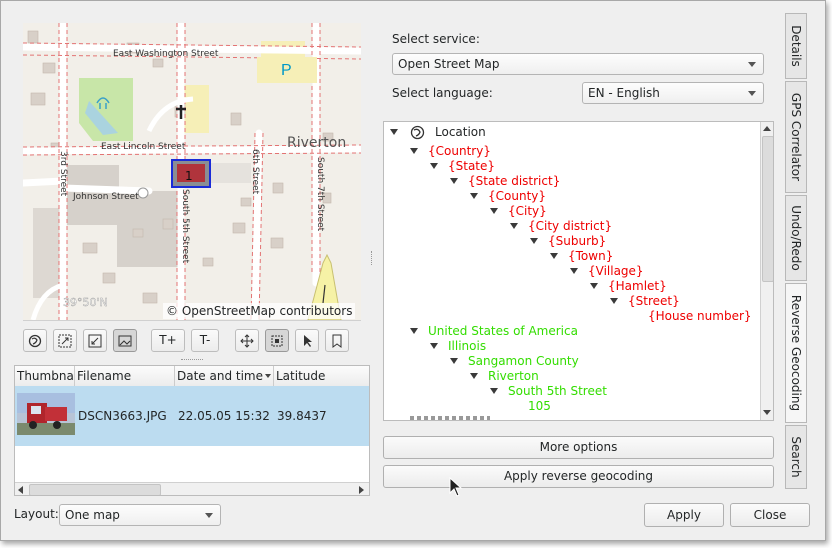 The image size is (832, 548). Describe the element at coordinates (578, 476) in the screenshot. I see `apply-reverse-geocoding-button: Apply reverse geocoding` at that location.